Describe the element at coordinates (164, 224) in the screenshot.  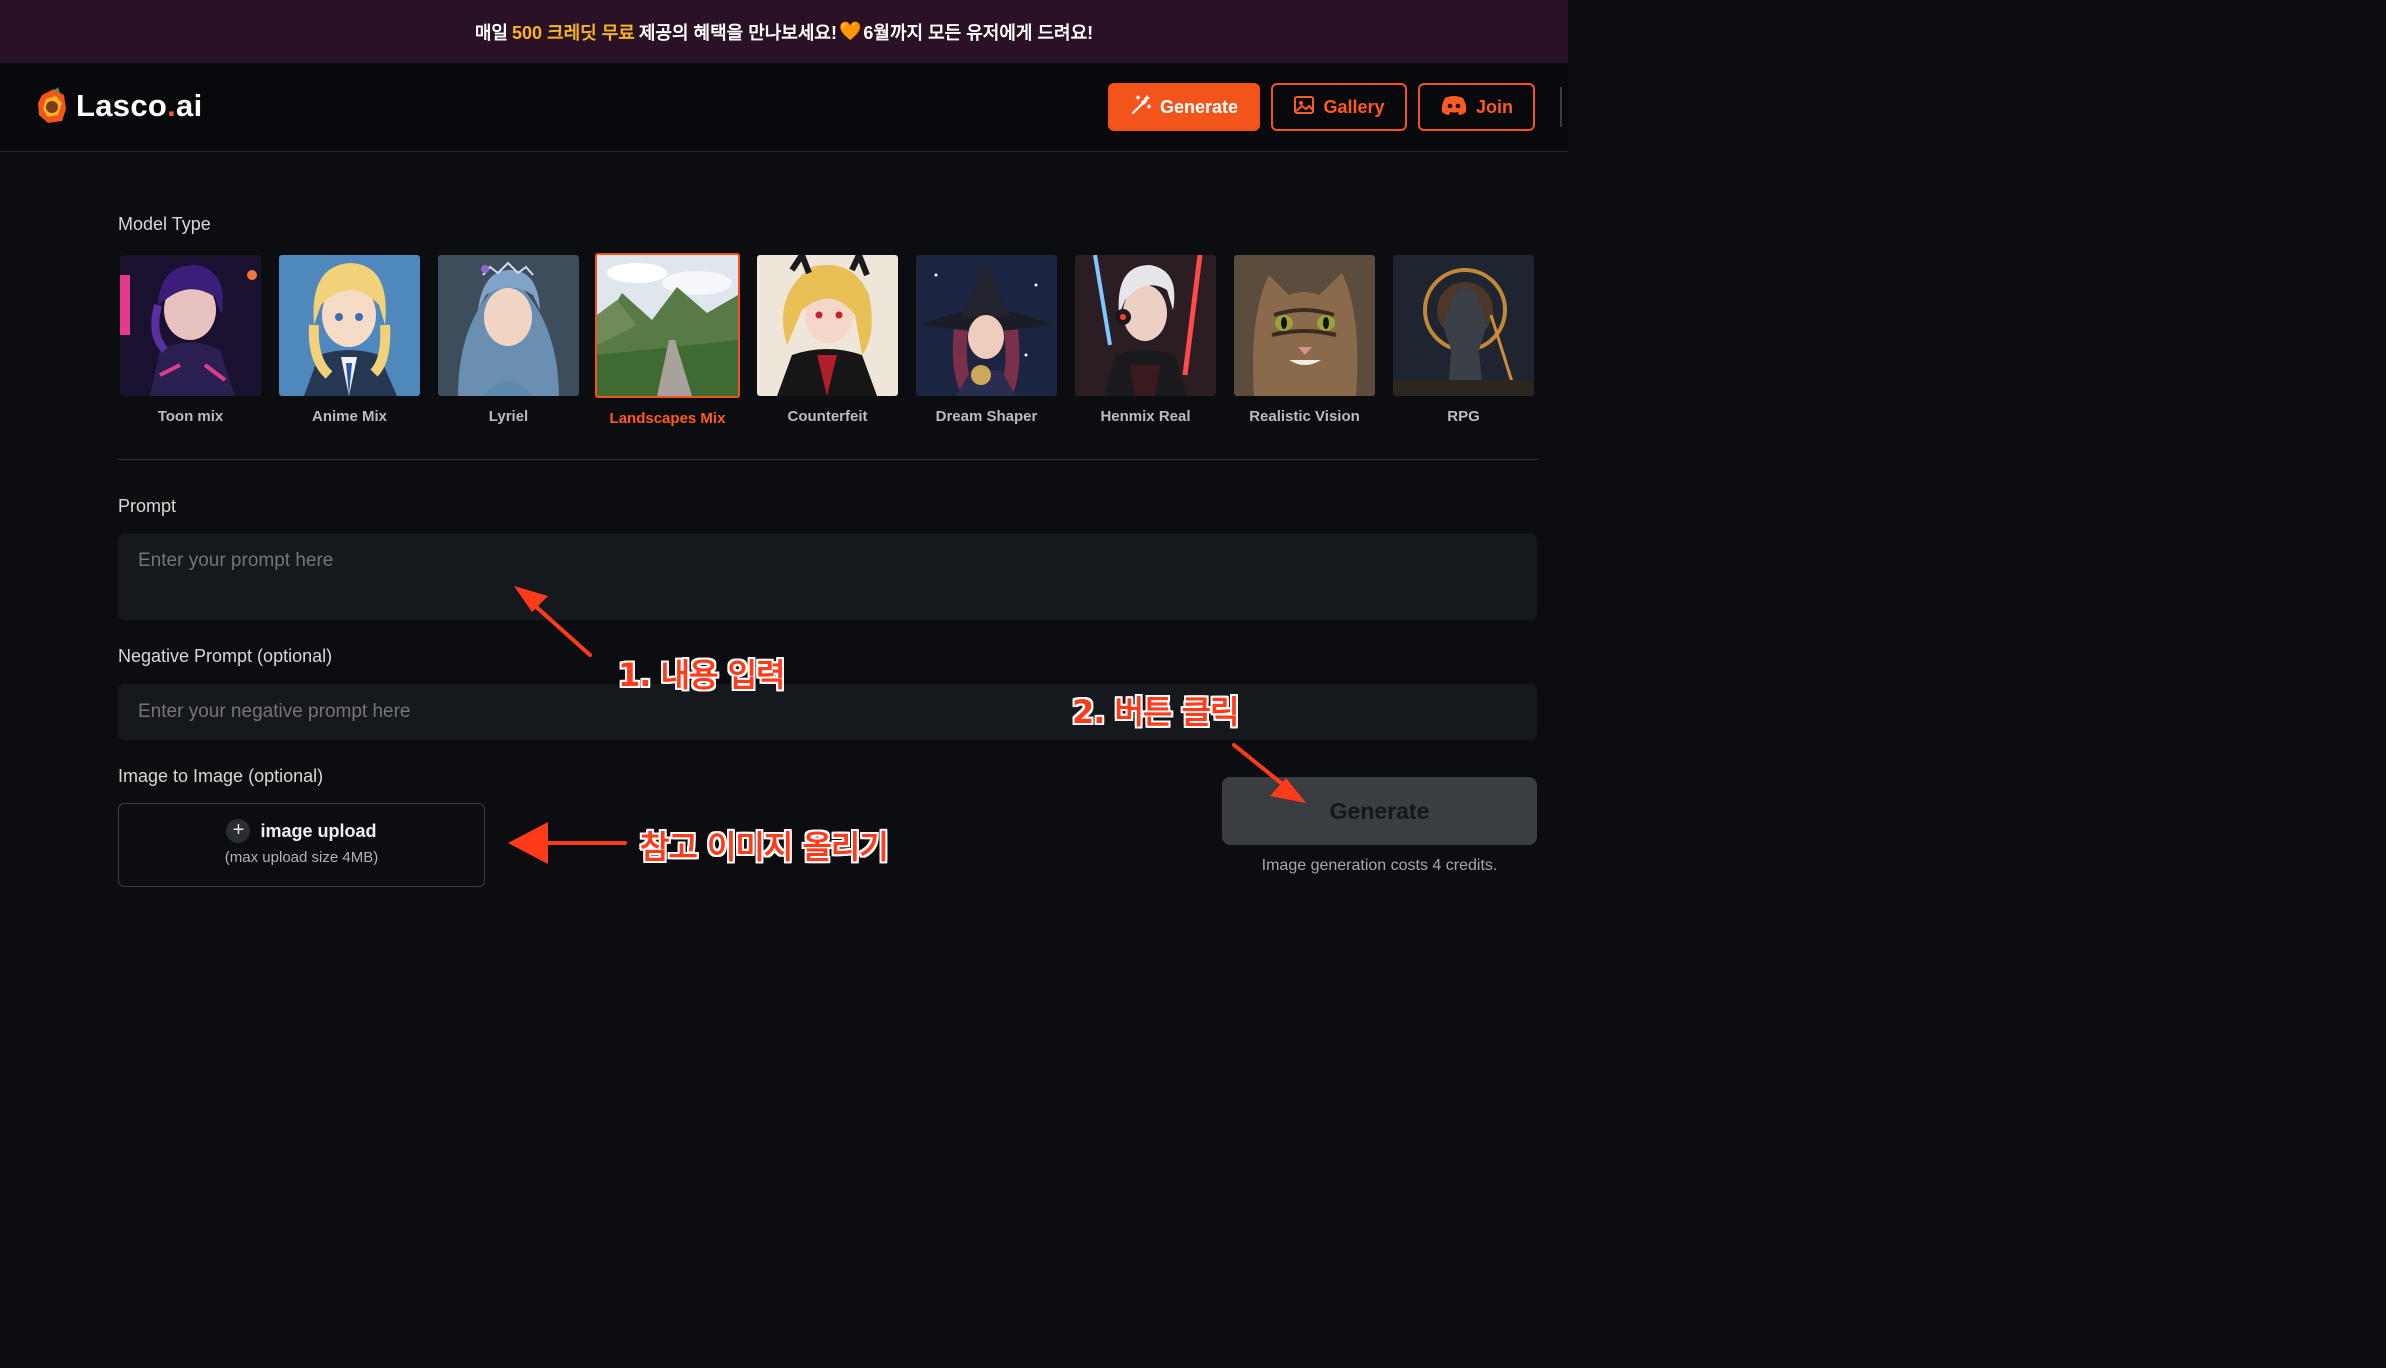
I see `model-type-label: Model Type` at that location.